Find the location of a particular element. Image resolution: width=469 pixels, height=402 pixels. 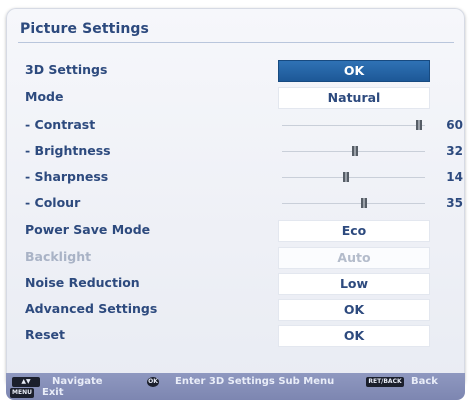

backlight-value: Auto is located at coordinates (354, 258).